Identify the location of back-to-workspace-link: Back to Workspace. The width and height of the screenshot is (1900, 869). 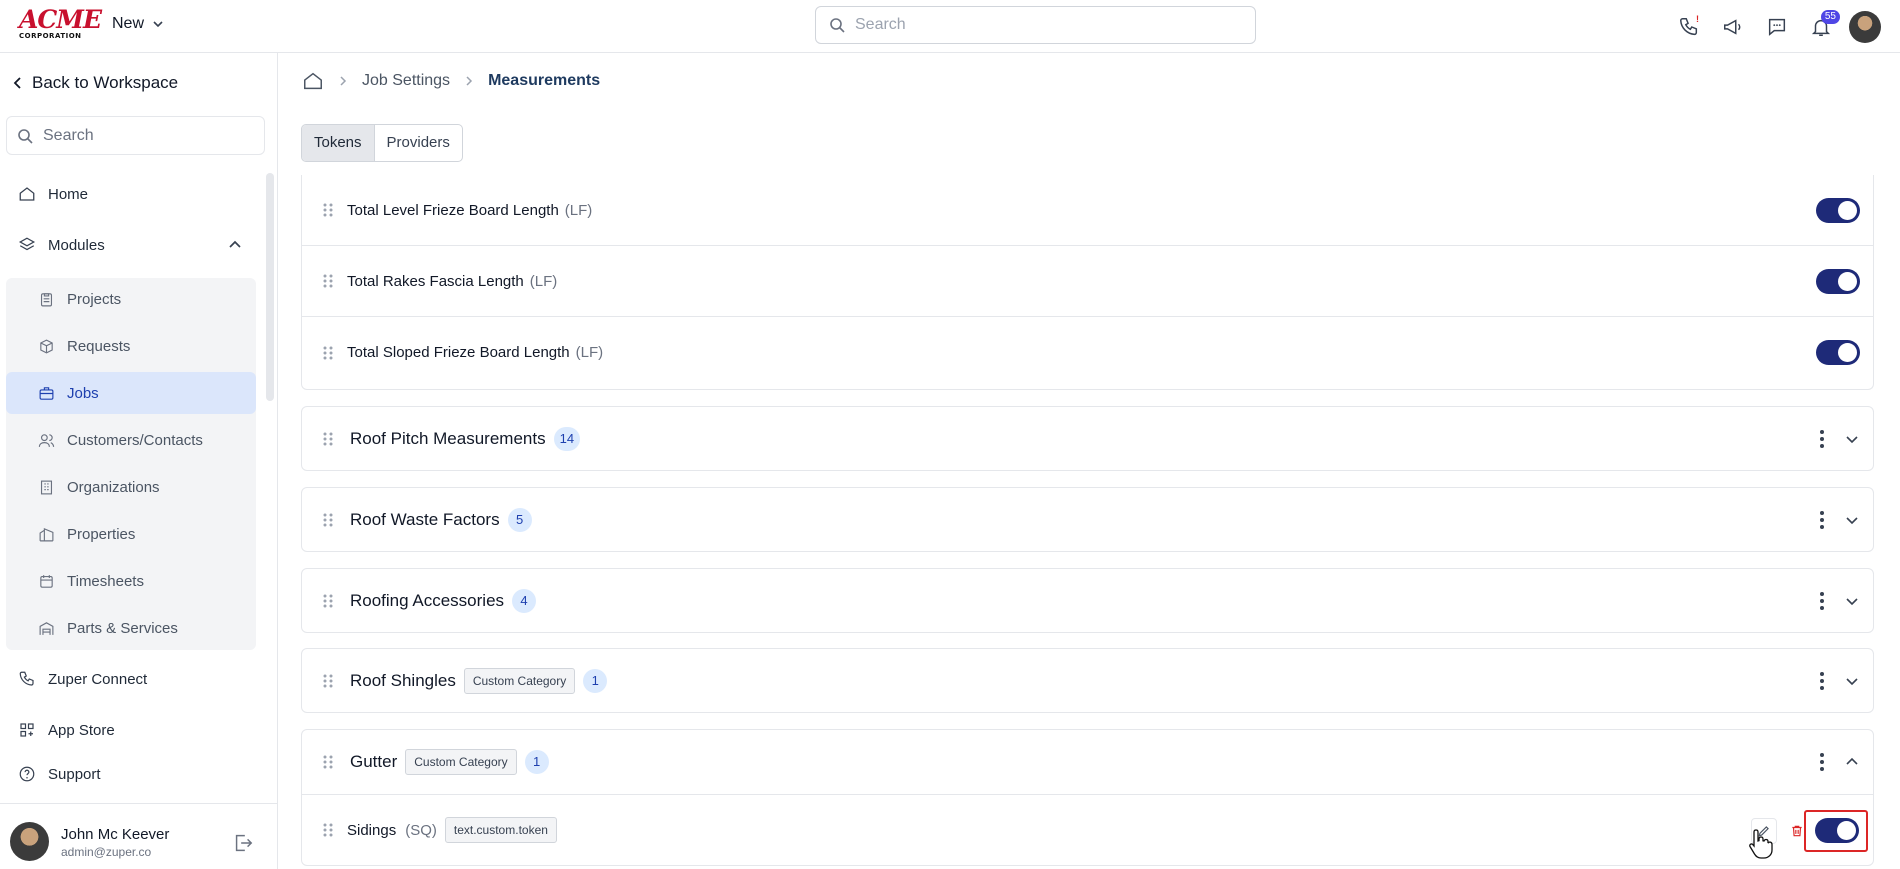
(95, 83).